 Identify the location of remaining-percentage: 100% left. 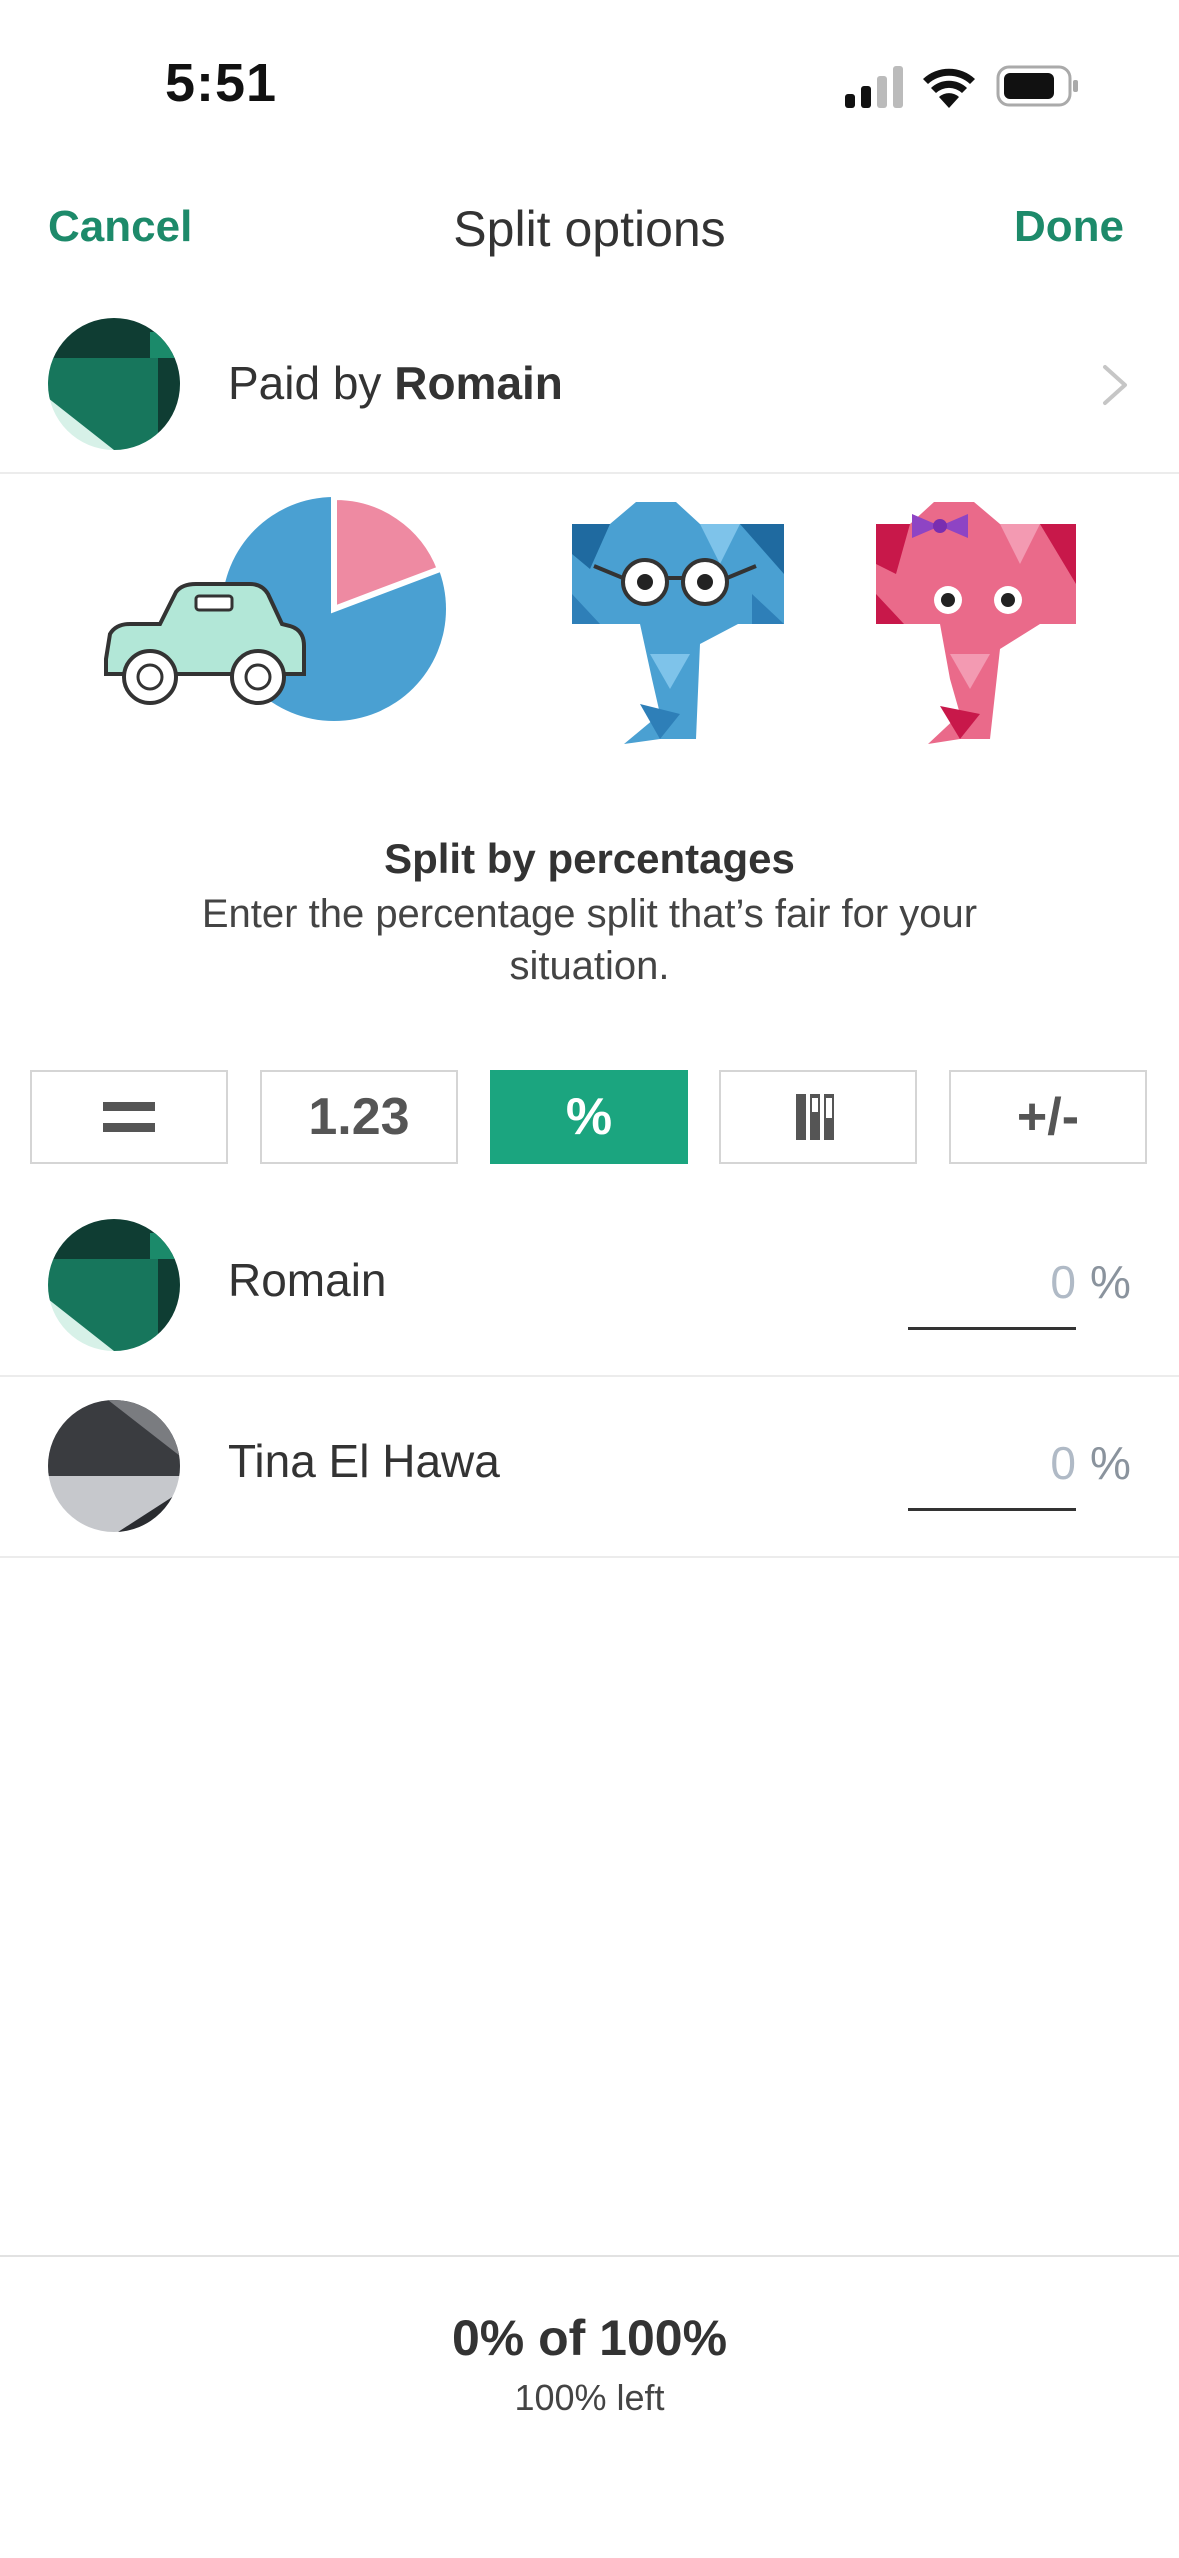
(589, 2397).